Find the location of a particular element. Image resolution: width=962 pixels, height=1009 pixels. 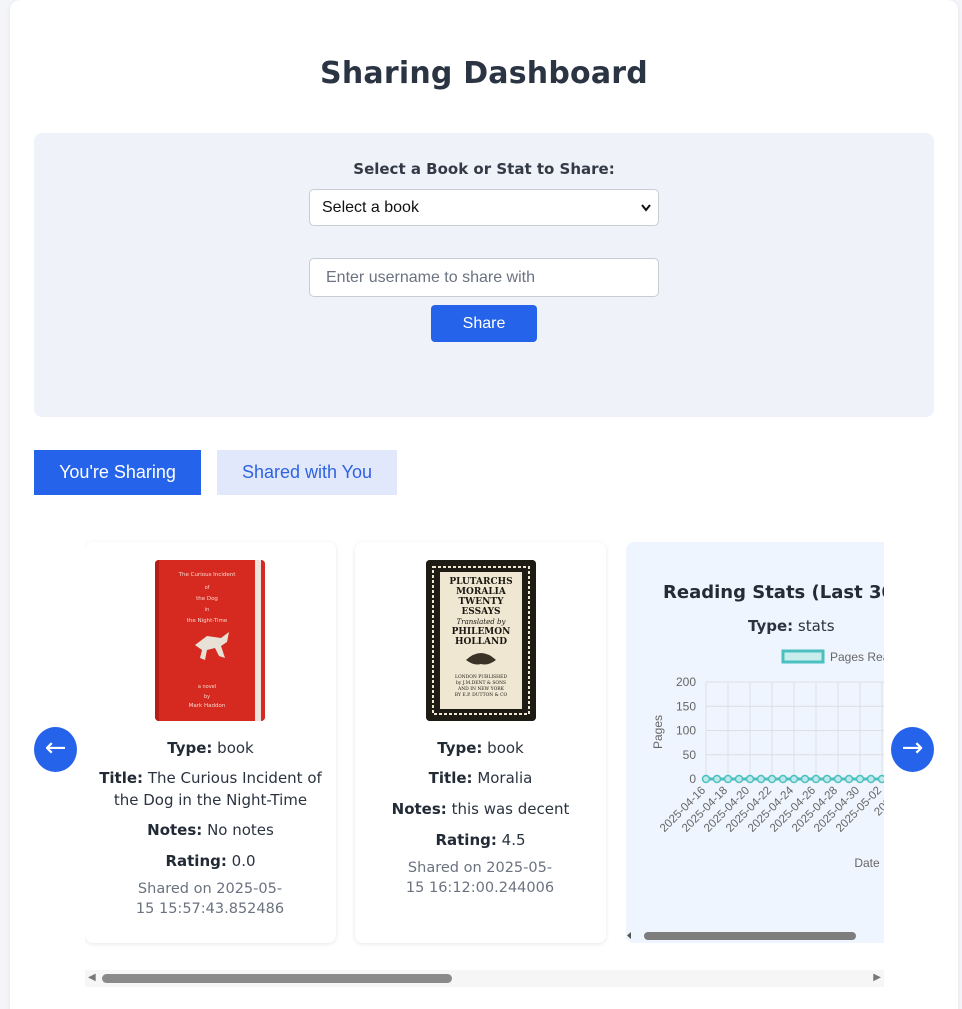

stats-title: Reading Stats (Last 30 Da is located at coordinates (773, 592).